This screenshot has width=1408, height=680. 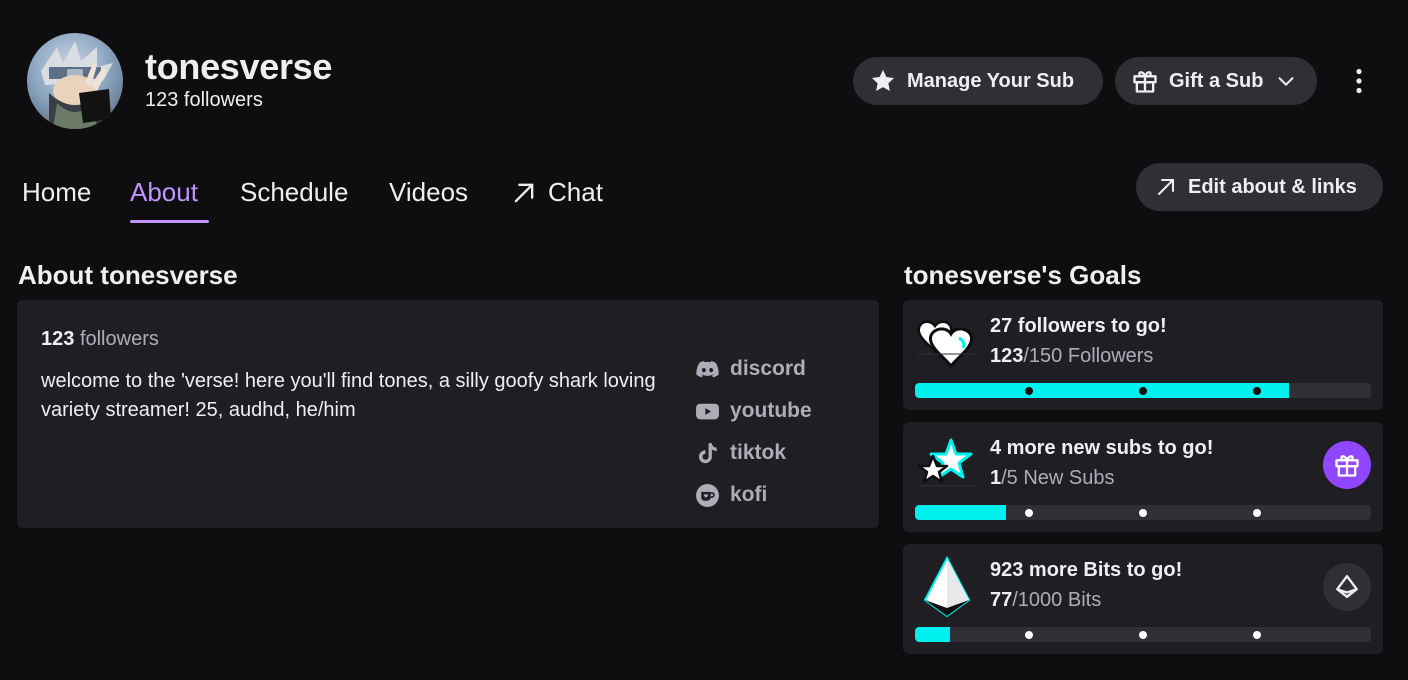 I want to click on link-label: discord, so click(x=768, y=368).